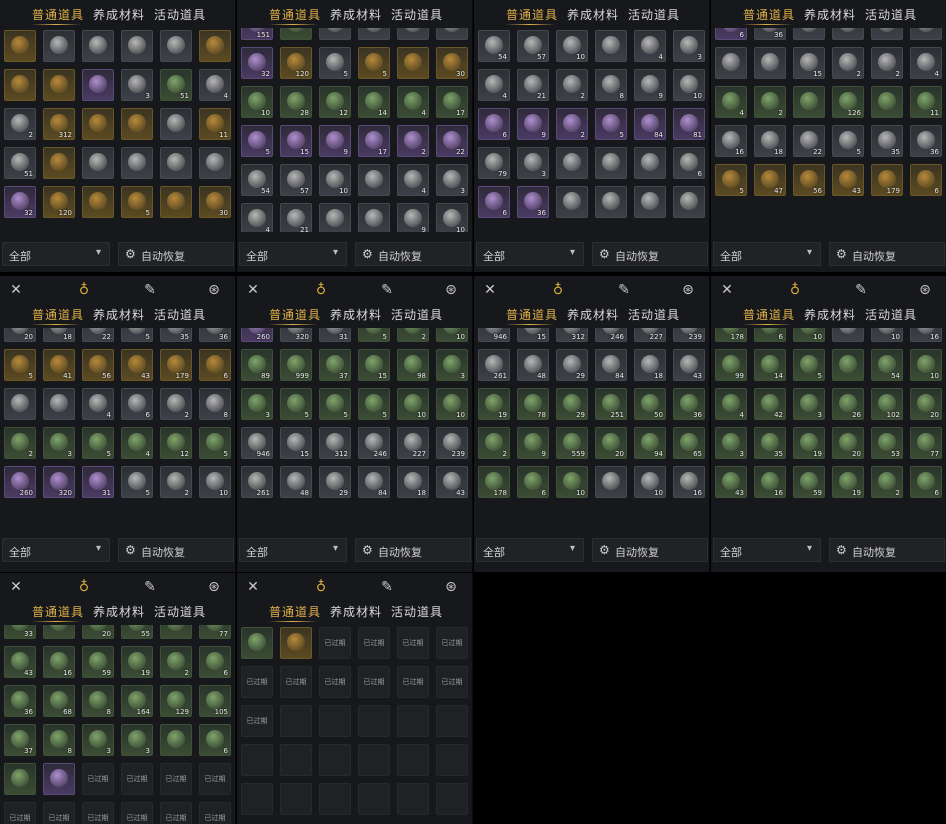 This screenshot has height=824, width=946. I want to click on crossed-swords-icon: ✕, so click(253, 587).